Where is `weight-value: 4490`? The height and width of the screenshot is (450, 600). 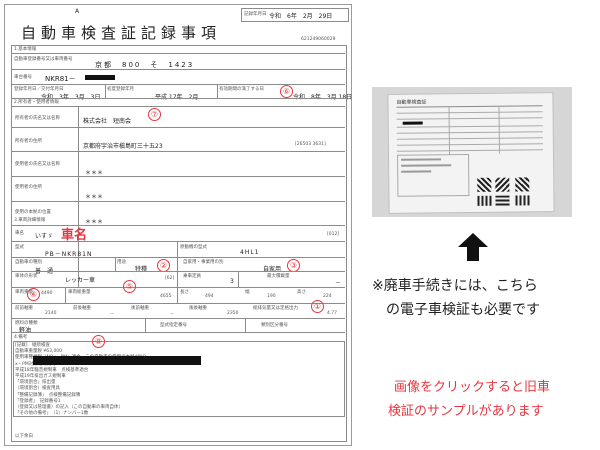
weight-value: 4490 is located at coordinates (47, 293).